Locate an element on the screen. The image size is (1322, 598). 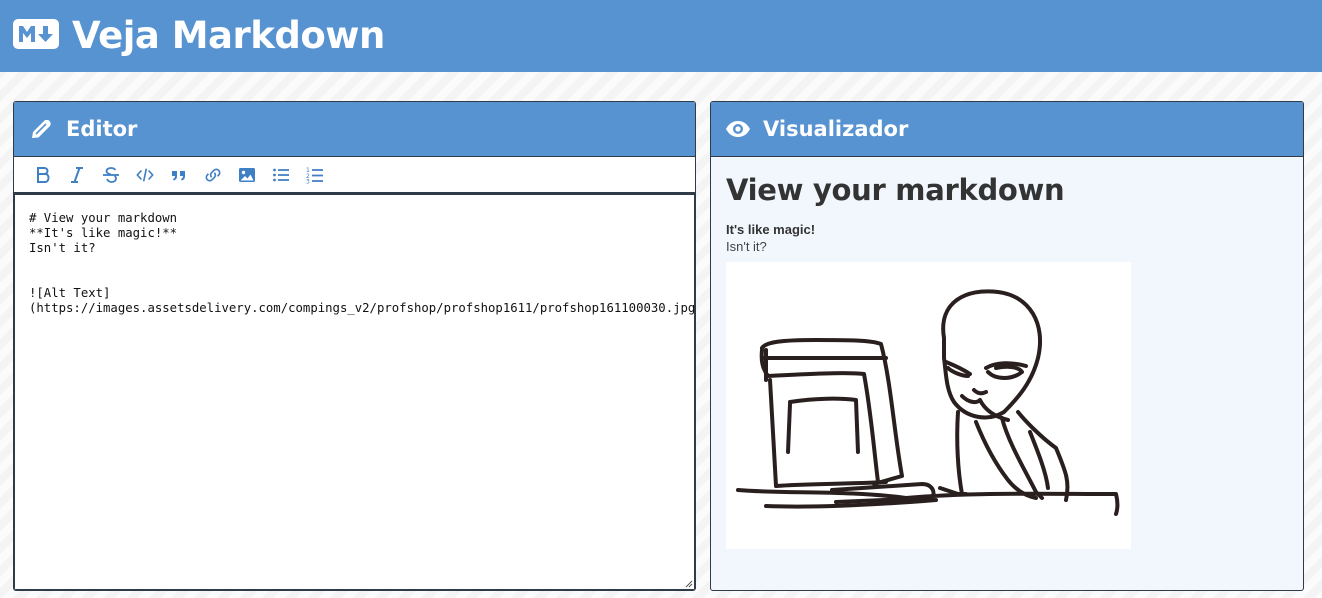
preview-bold-text: It's like magic! is located at coordinates (771, 229).